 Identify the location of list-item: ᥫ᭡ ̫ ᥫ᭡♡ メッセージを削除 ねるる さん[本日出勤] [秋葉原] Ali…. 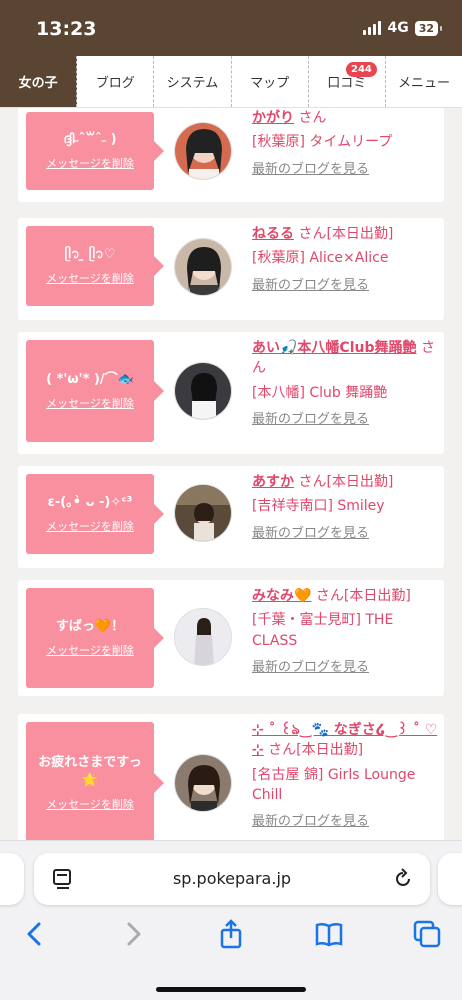
(231, 269).